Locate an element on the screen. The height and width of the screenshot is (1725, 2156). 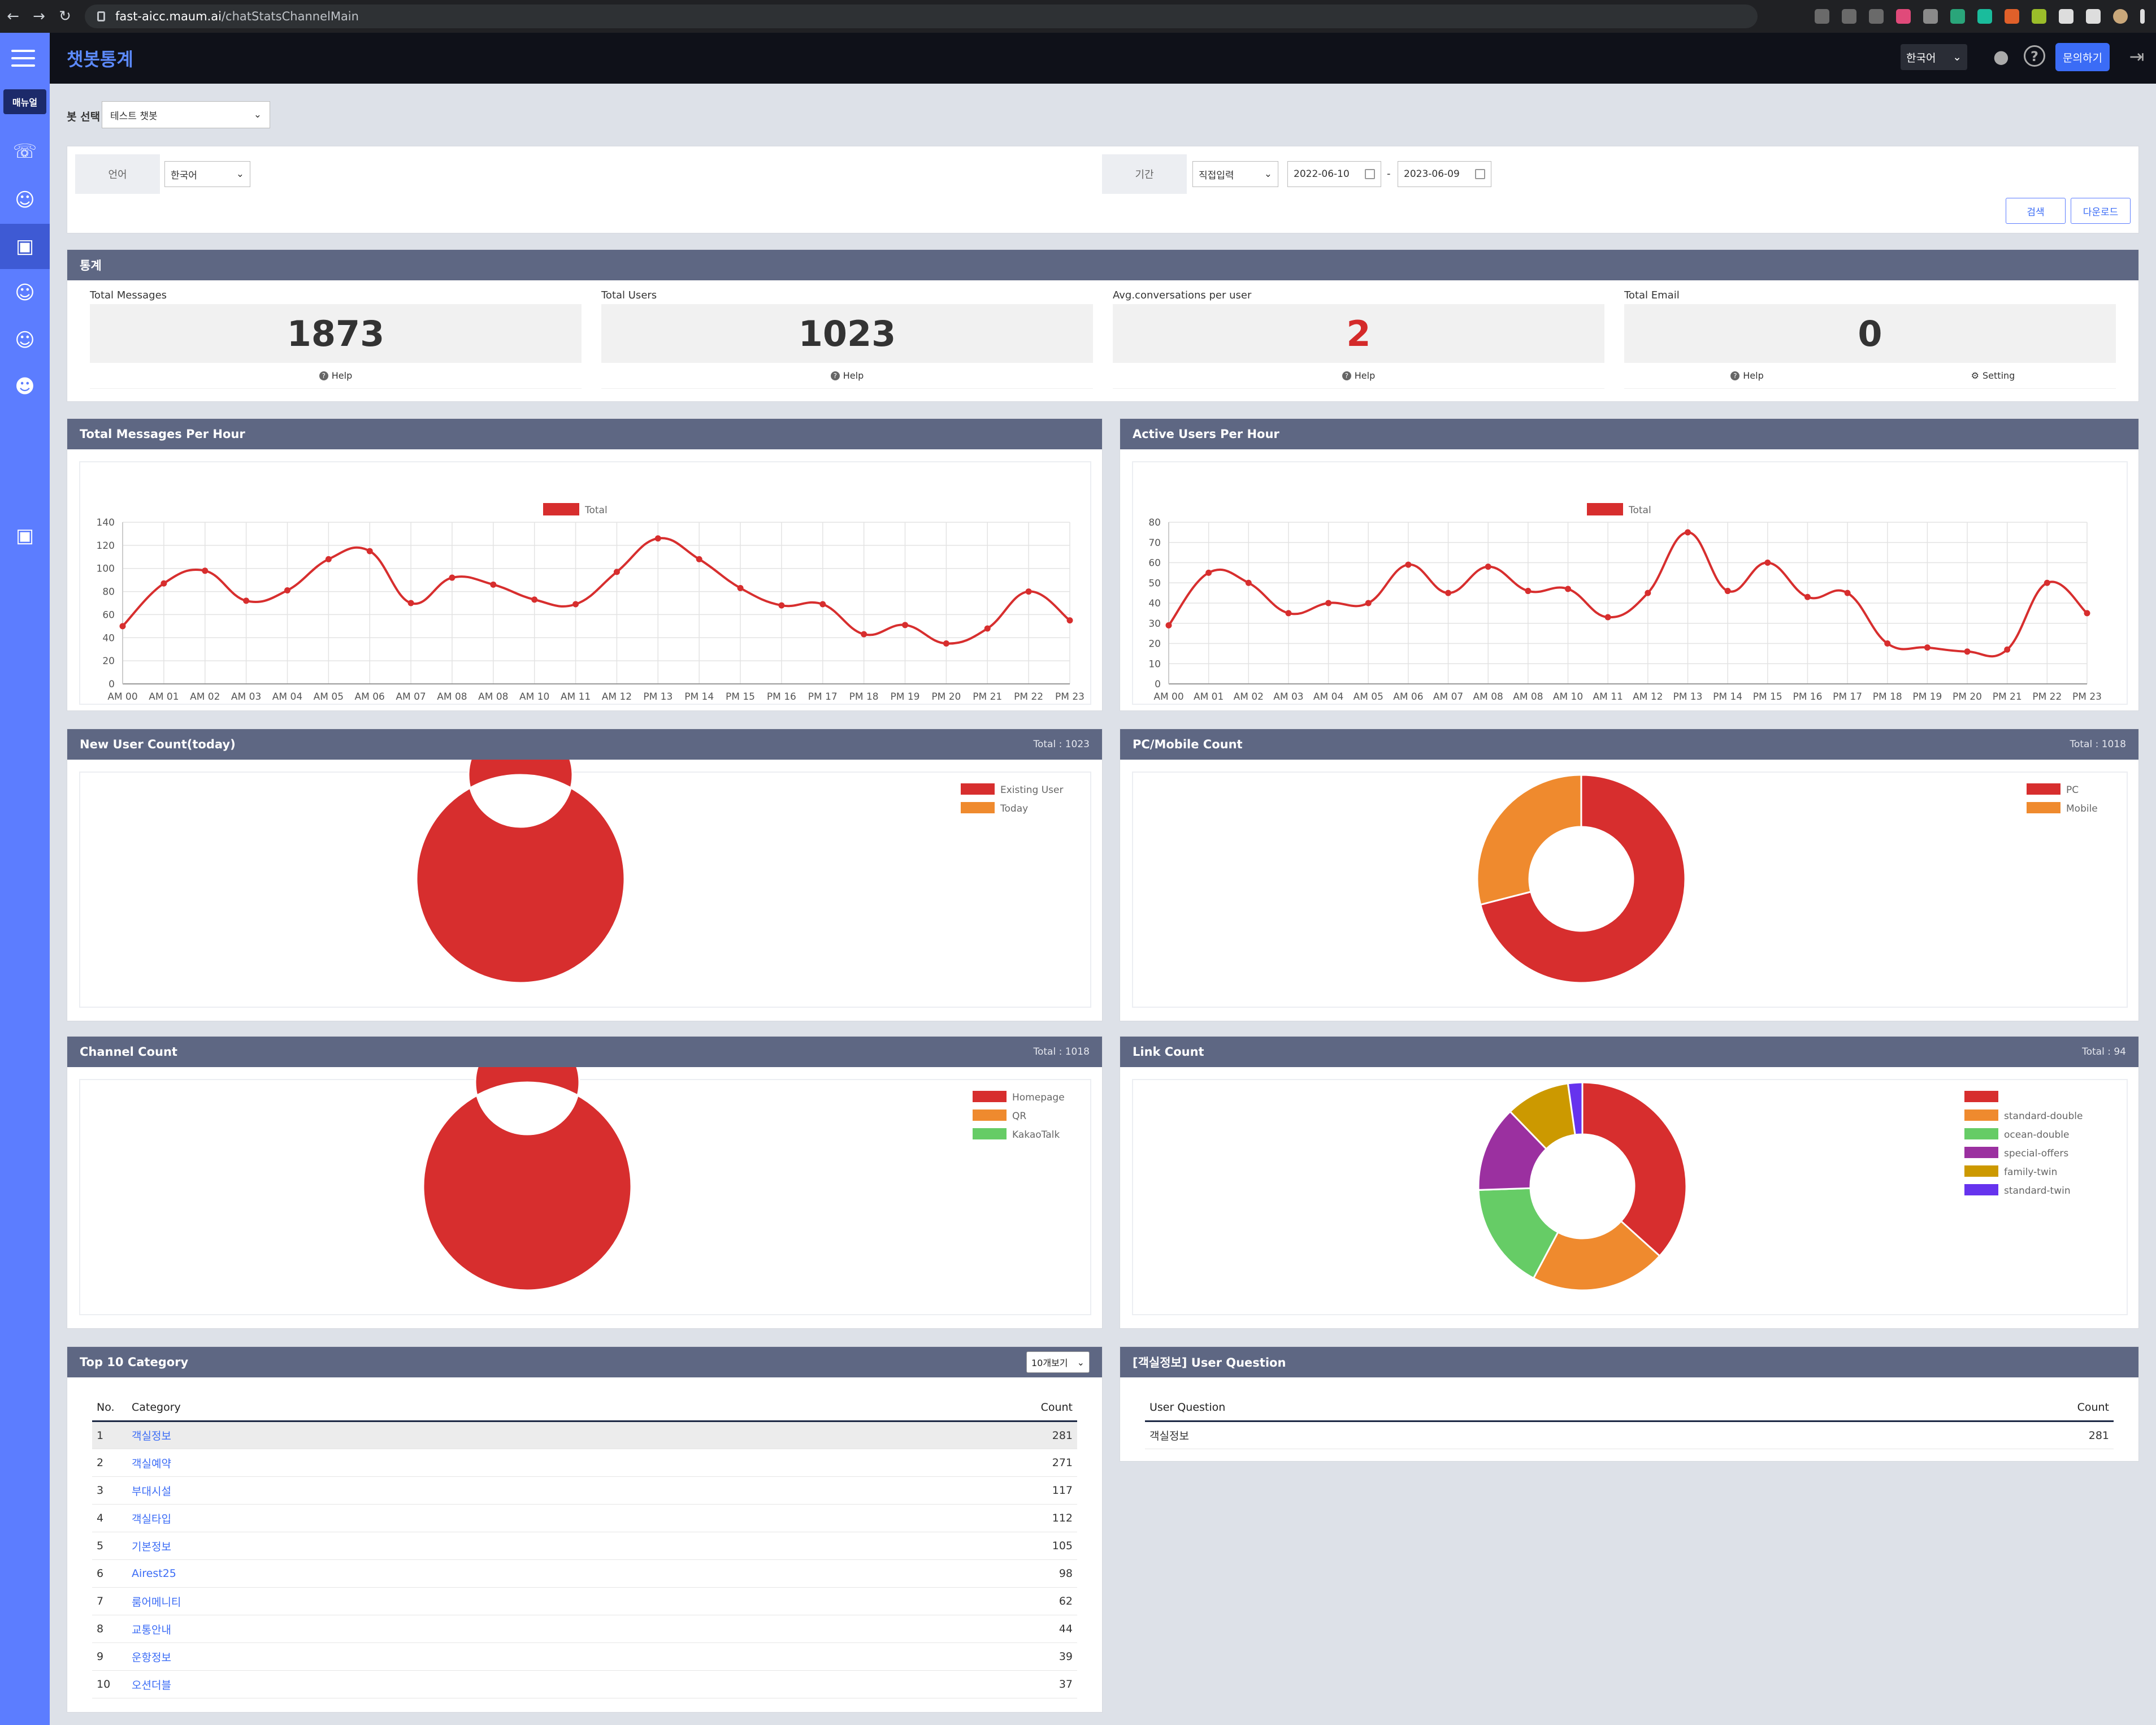
key-icon is located at coordinates (1822, 16).